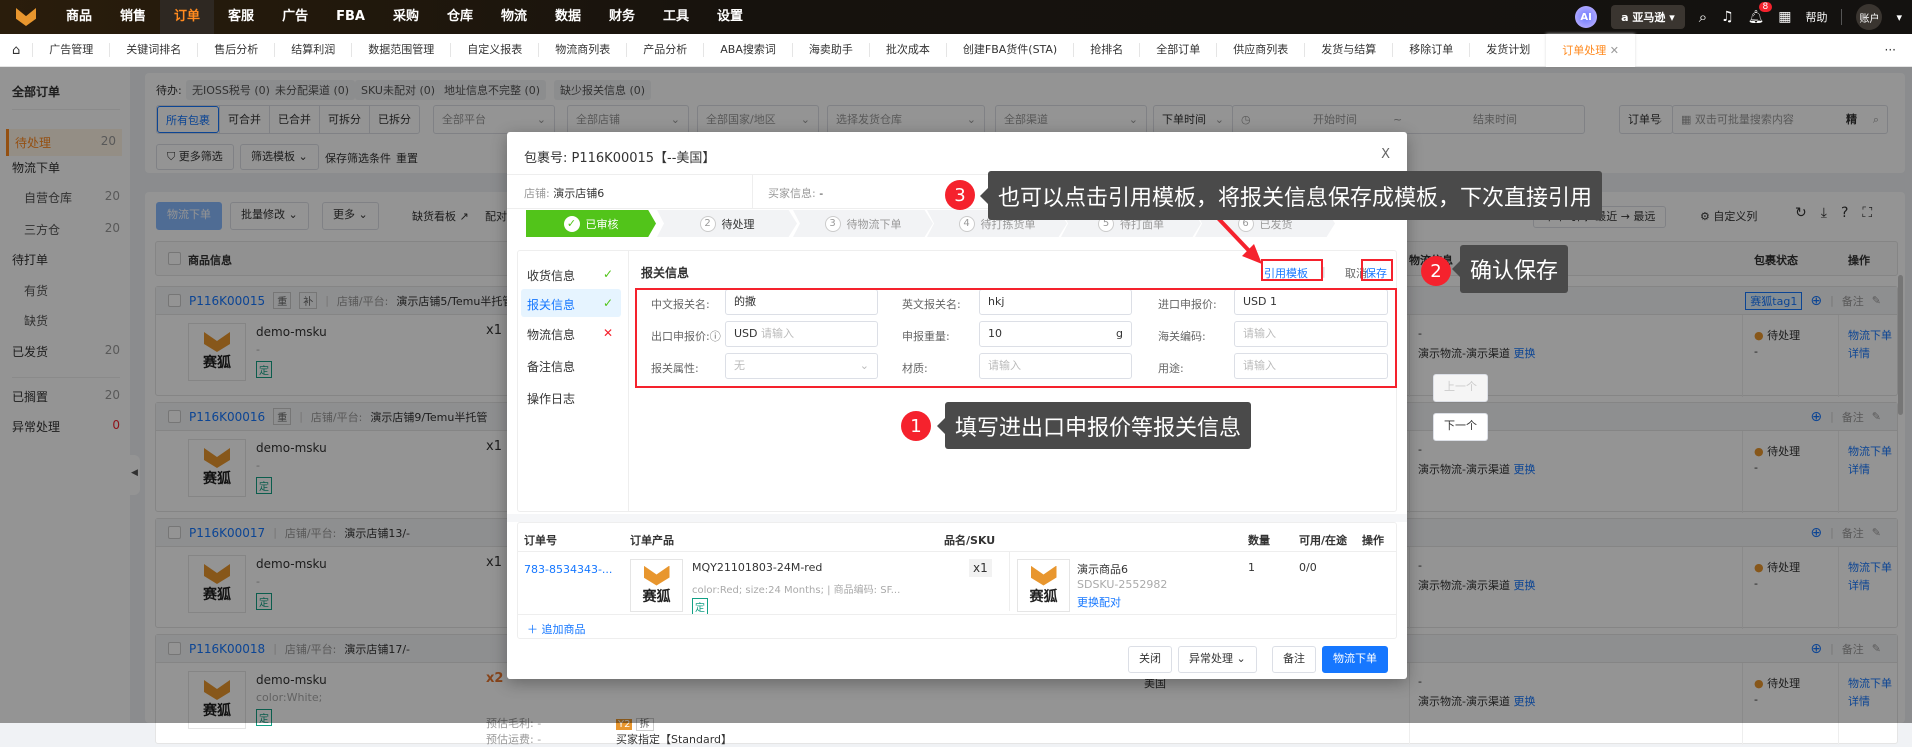  What do you see at coordinates (571, 333) in the screenshot?
I see `modal-nav-item: 物流信息 ✕` at bounding box center [571, 333].